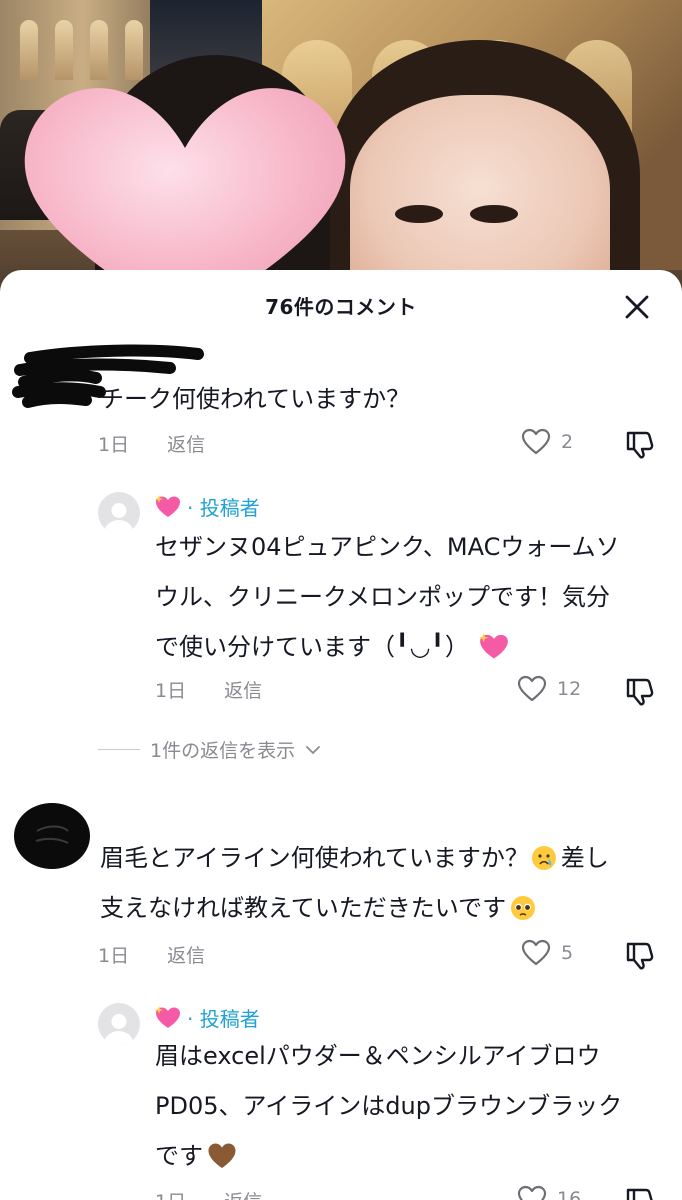  I want to click on reply-text-line: で使い分けています（╹◡╹）, so click(312, 647).